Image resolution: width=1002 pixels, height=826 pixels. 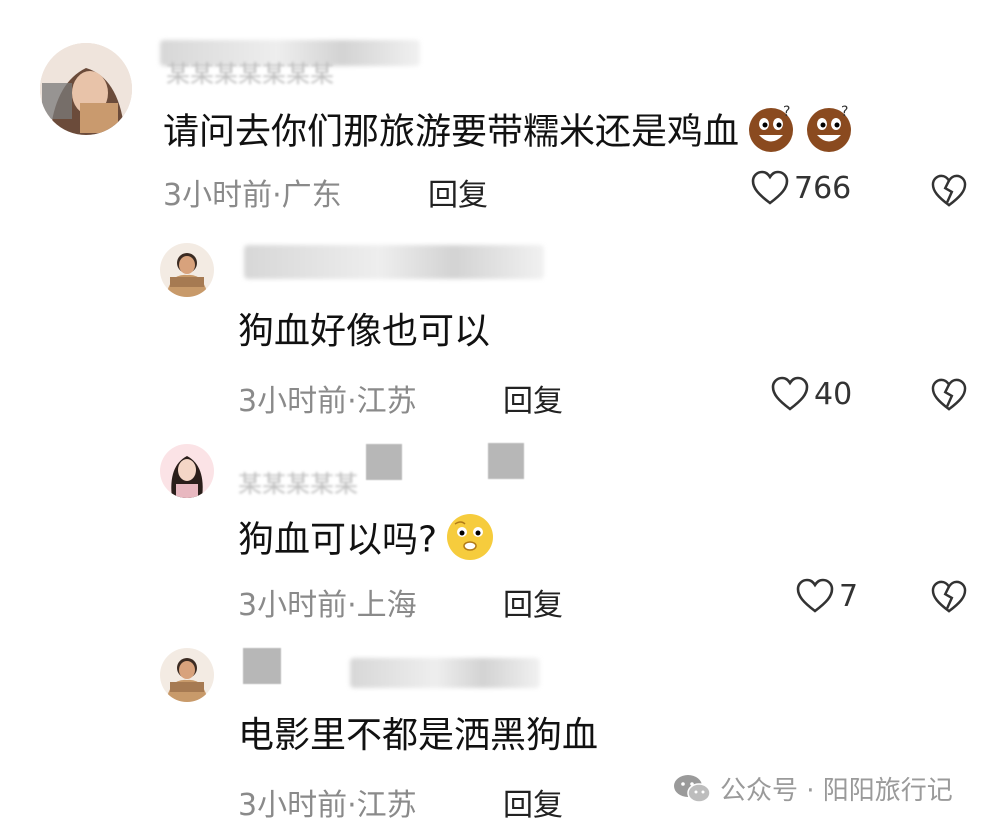 I want to click on like-button: 7, so click(x=826, y=596).